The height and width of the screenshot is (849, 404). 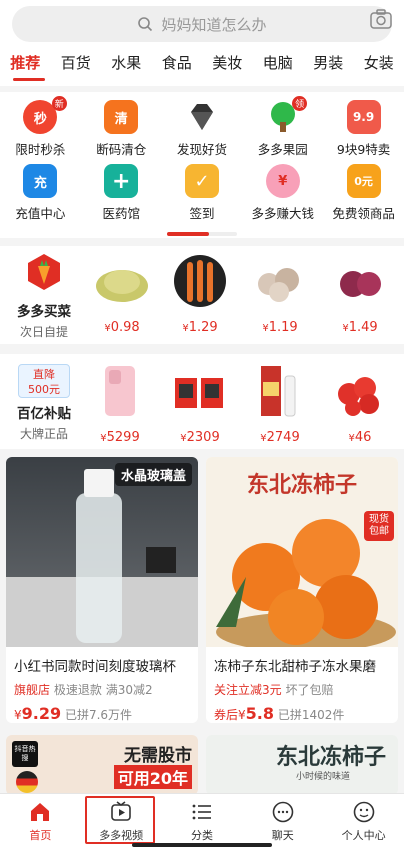 I want to click on shortcut-label: 免费领商品, so click(x=363, y=213).